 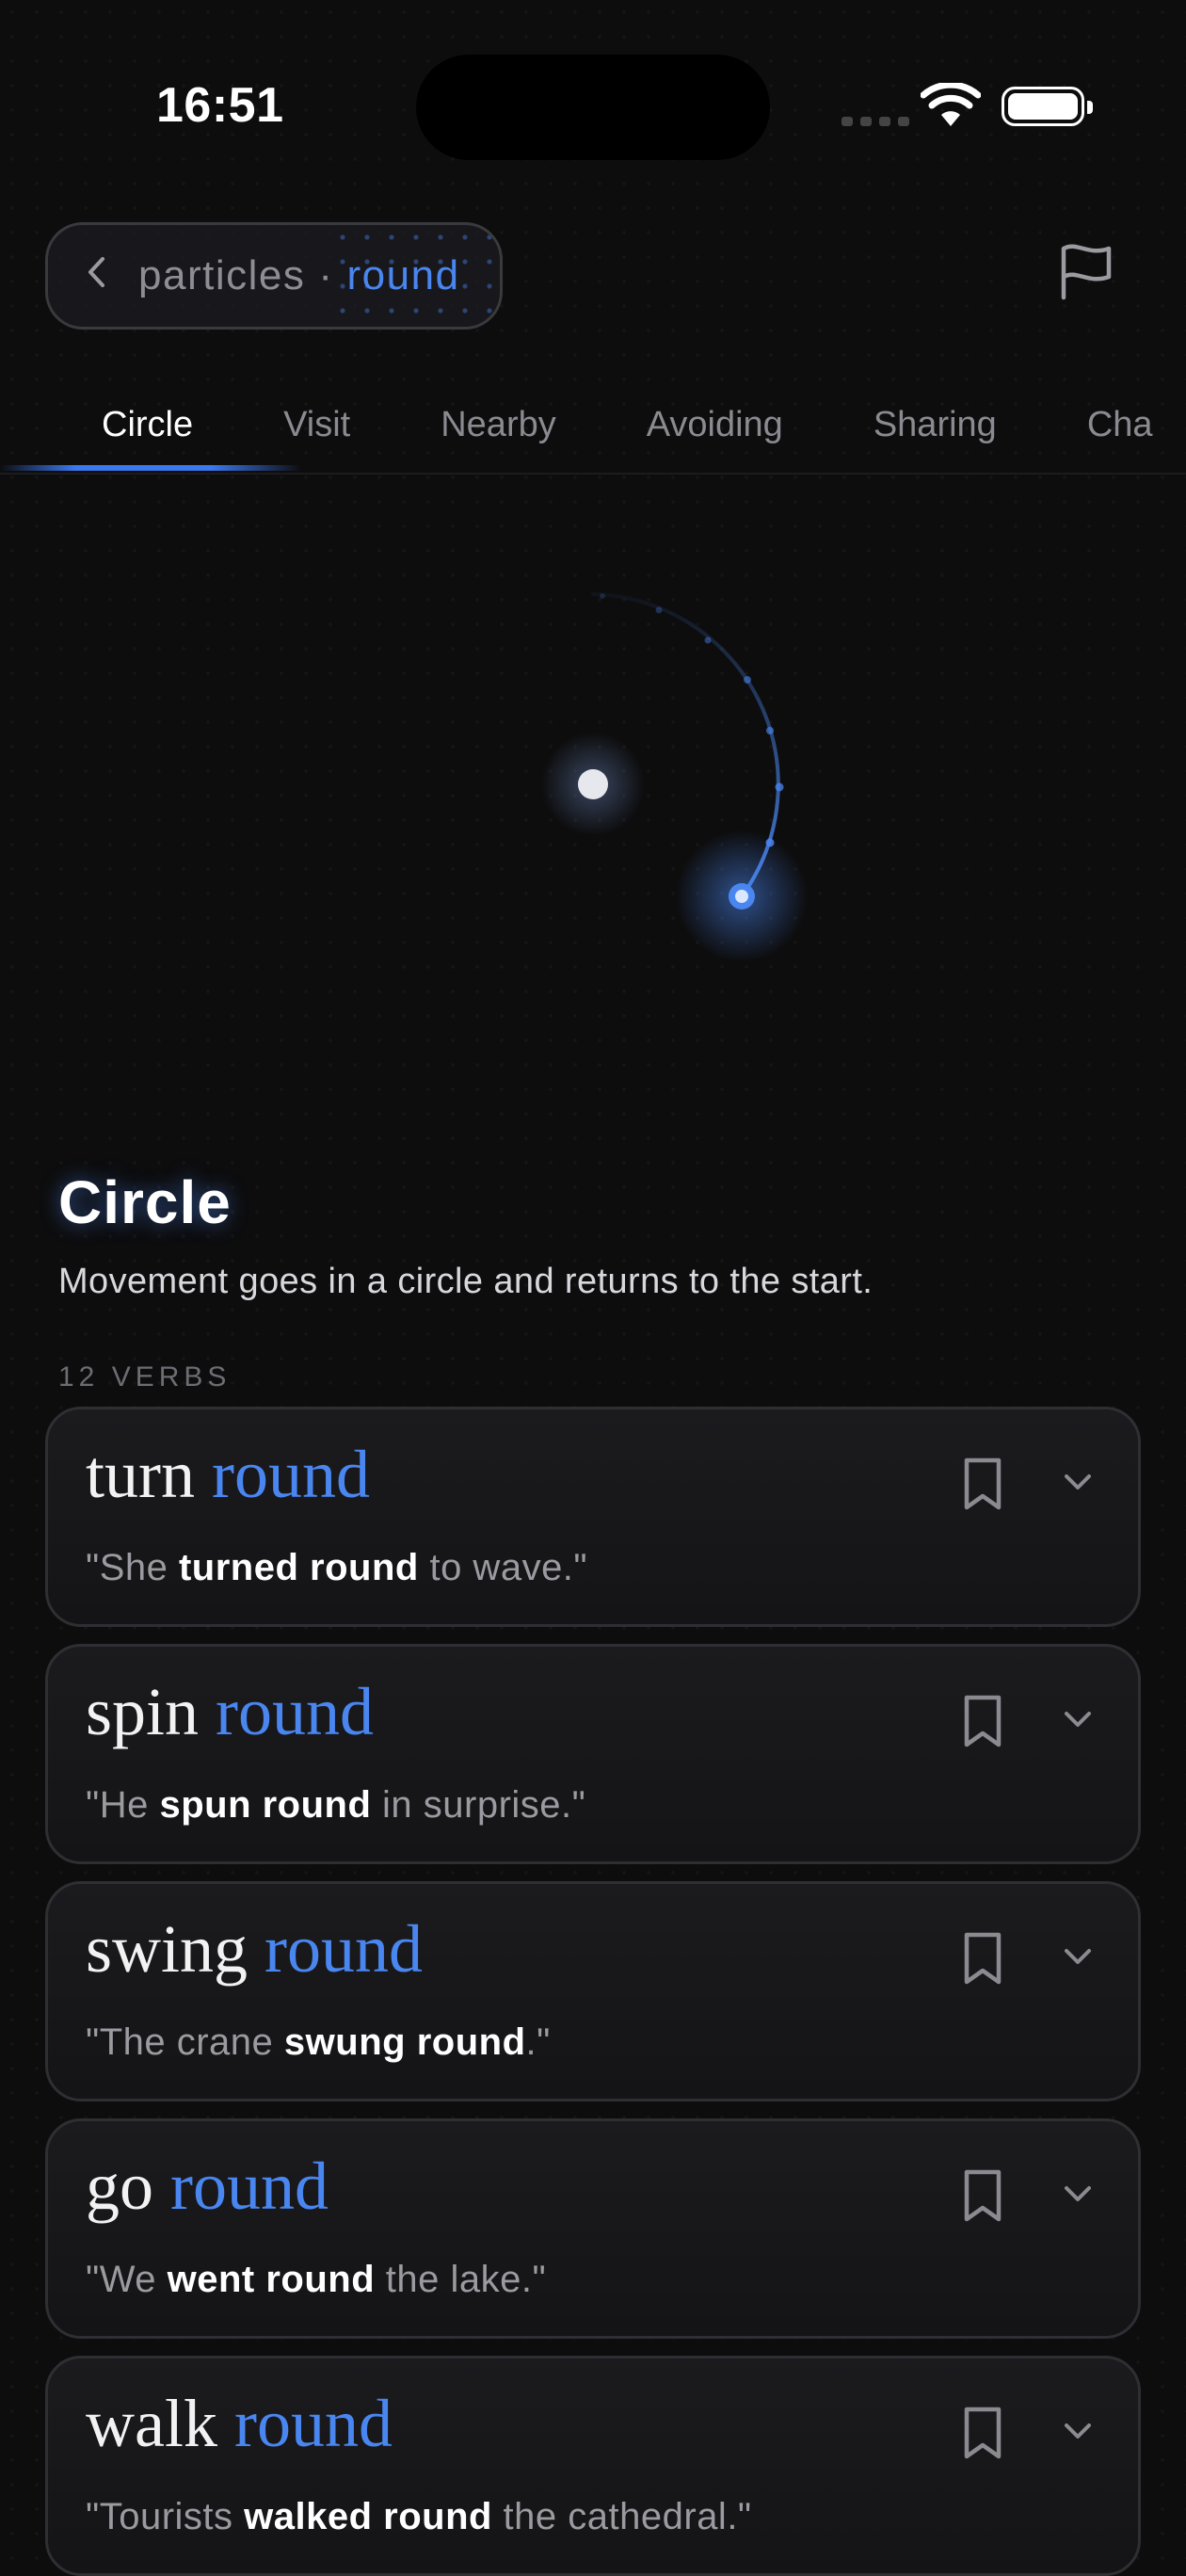 I want to click on example-text: in surprise.", so click(x=478, y=1805).